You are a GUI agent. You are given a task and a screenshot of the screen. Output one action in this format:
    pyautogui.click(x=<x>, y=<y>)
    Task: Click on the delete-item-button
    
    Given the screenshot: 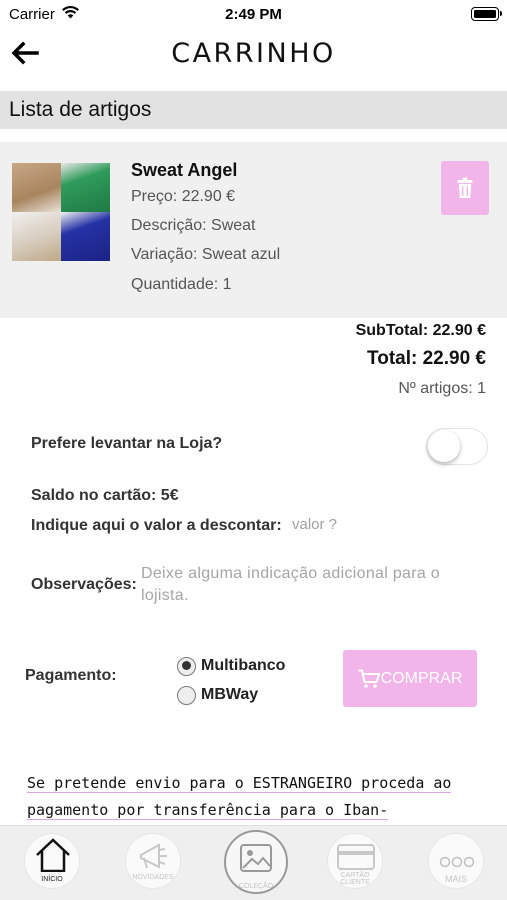 What is the action you would take?
    pyautogui.click(x=465, y=188)
    